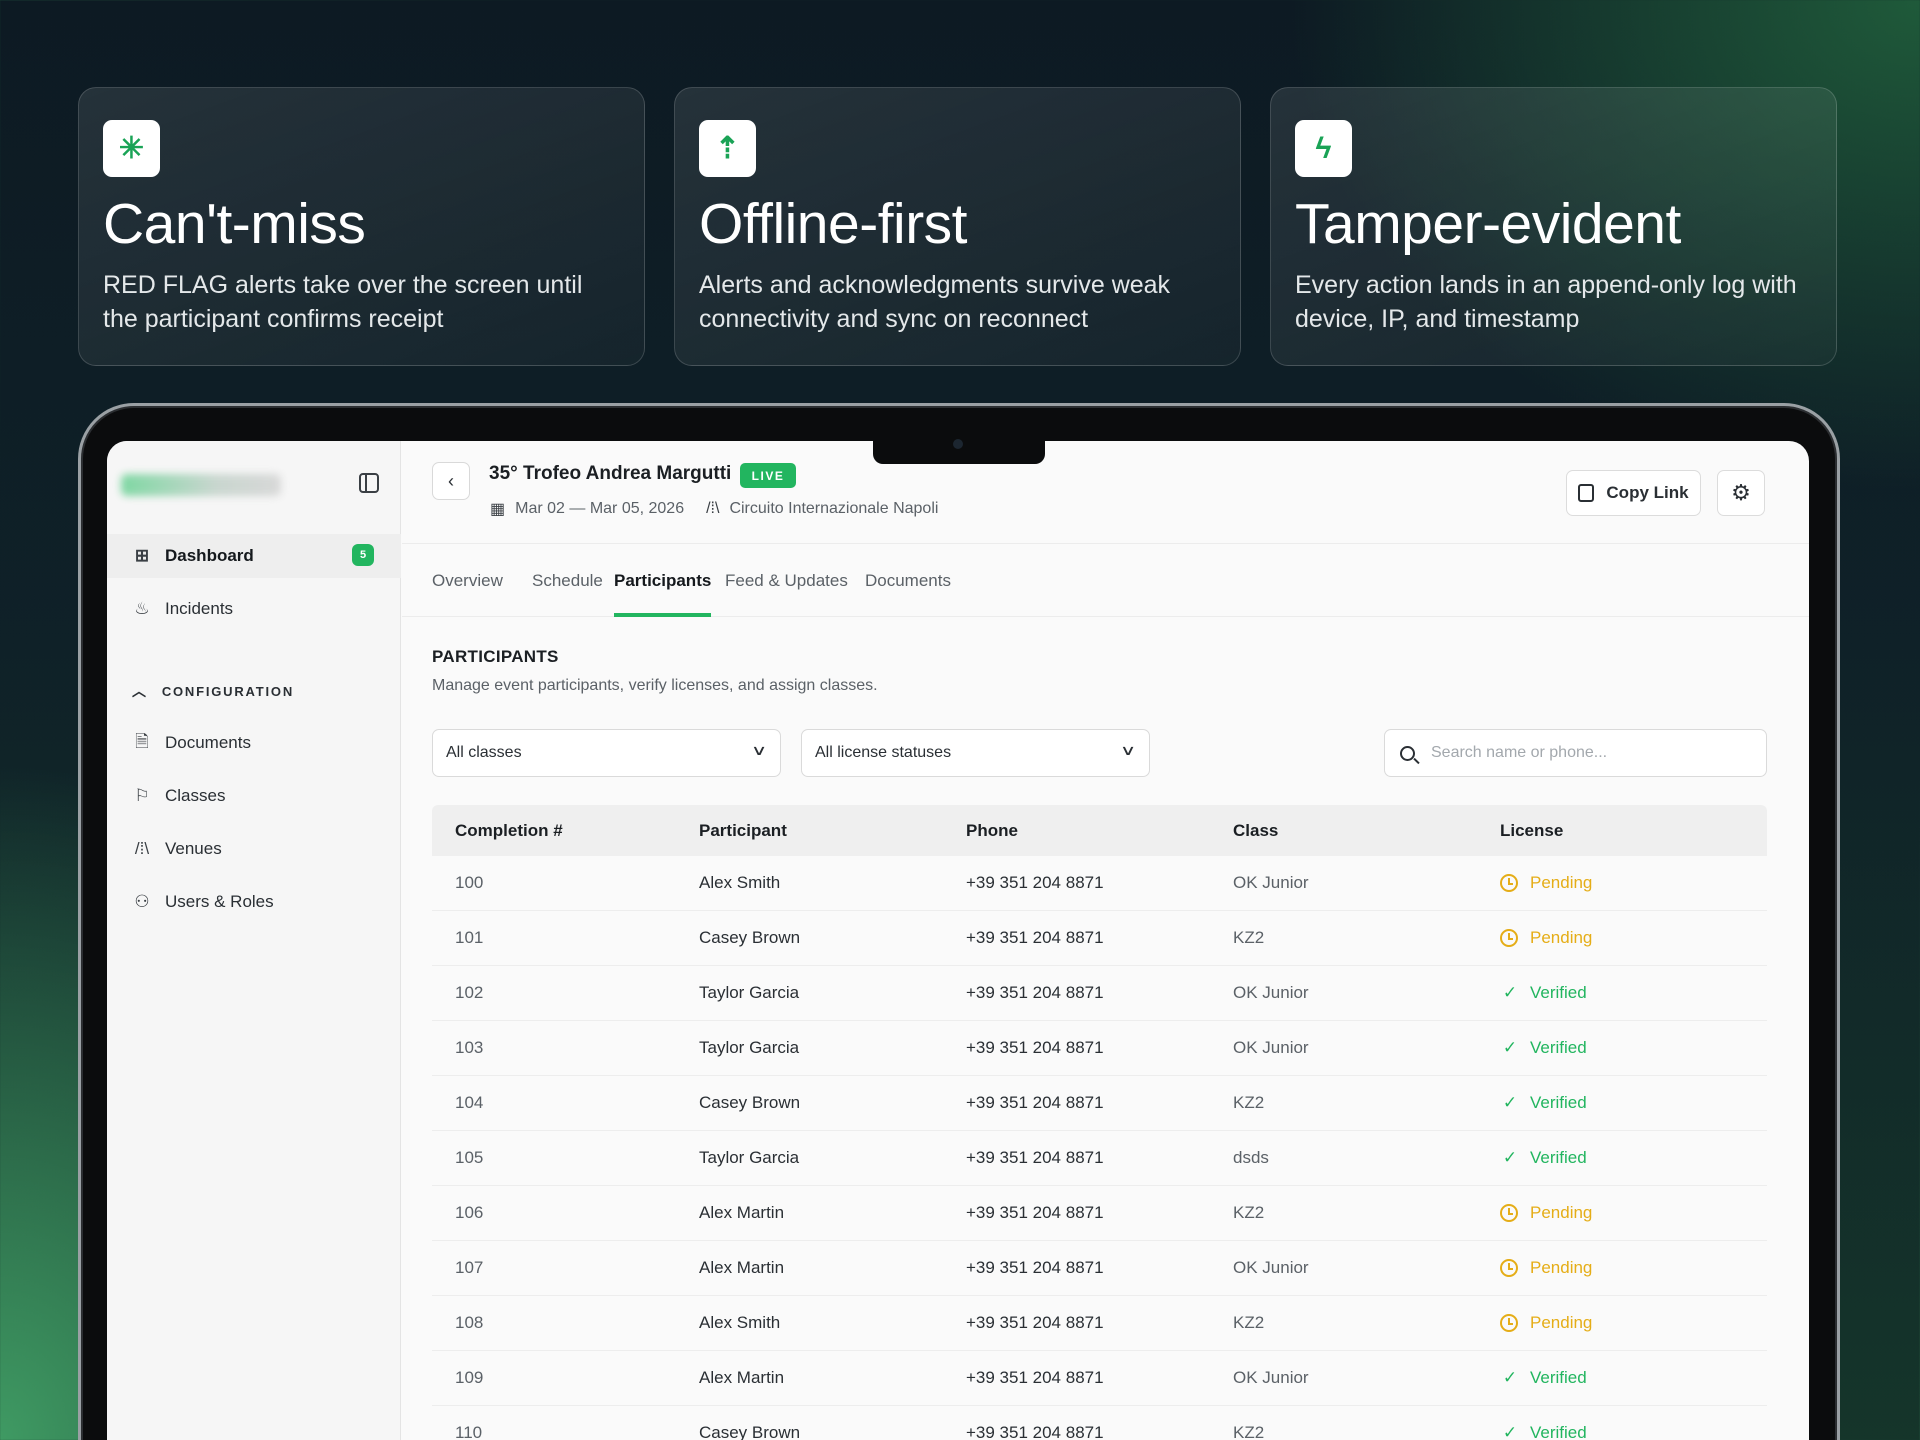  I want to click on sidebar-item-classes: ⚐ Classes, so click(254, 796).